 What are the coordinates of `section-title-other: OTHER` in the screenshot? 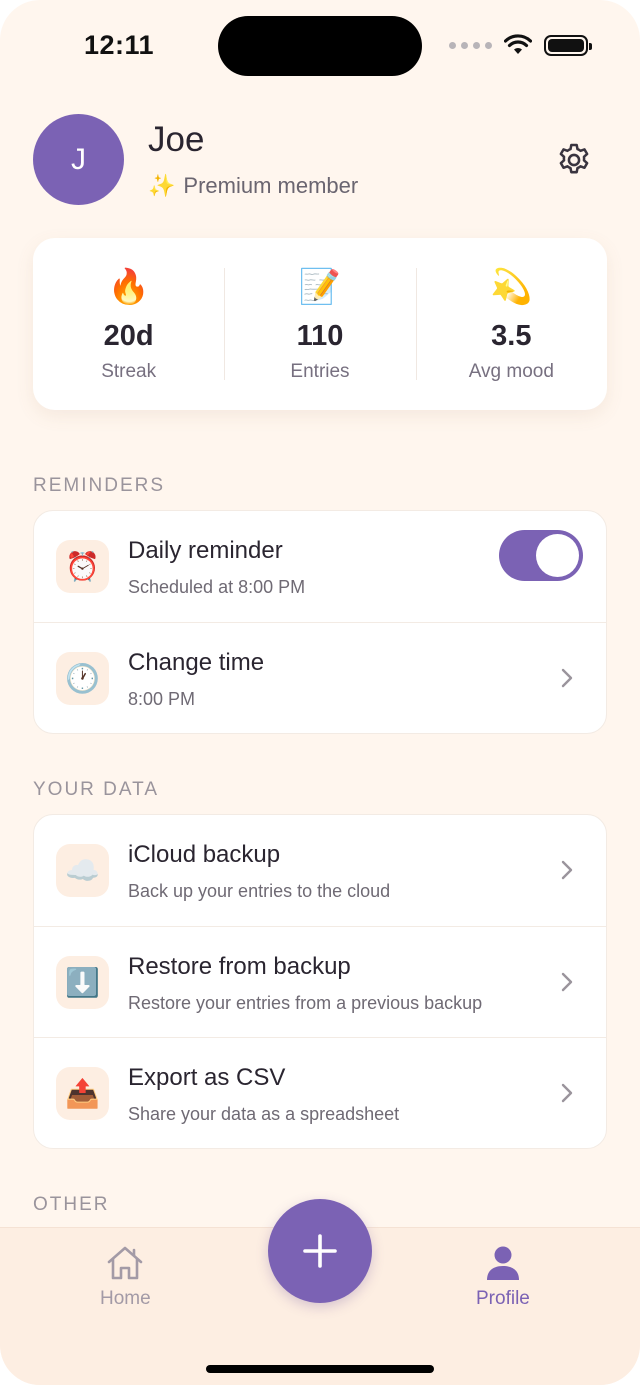 It's located at (71, 1204).